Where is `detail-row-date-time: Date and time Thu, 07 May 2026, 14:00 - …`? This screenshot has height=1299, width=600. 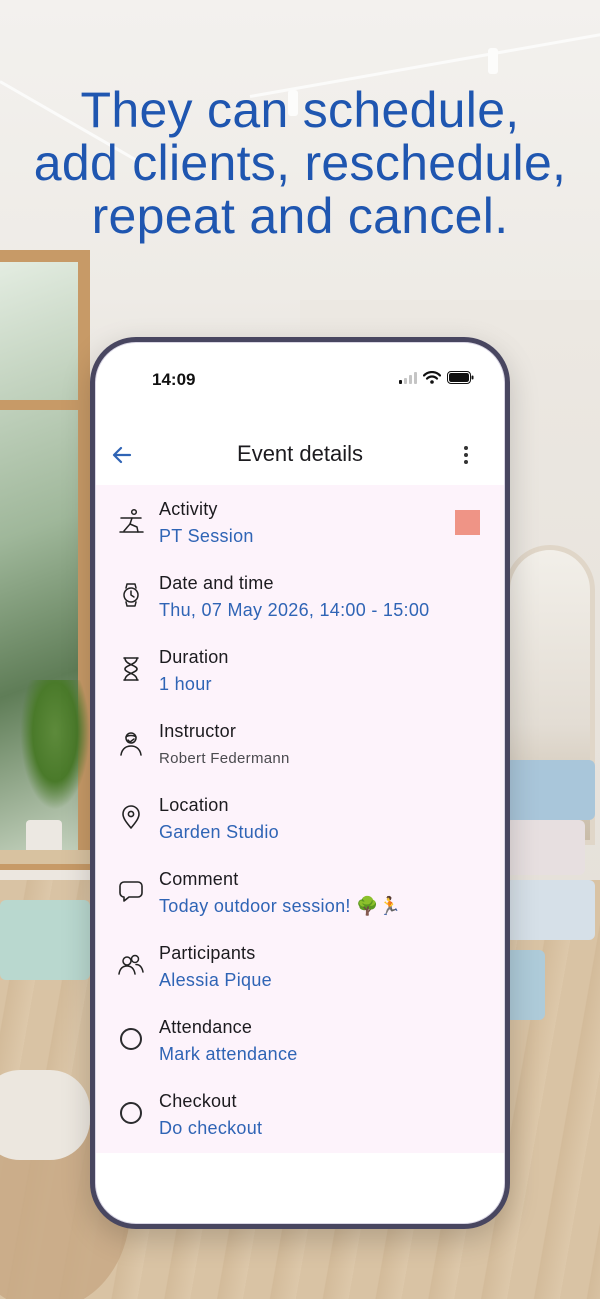 detail-row-date-time: Date and time Thu, 07 May 2026, 14:00 - … is located at coordinates (300, 596).